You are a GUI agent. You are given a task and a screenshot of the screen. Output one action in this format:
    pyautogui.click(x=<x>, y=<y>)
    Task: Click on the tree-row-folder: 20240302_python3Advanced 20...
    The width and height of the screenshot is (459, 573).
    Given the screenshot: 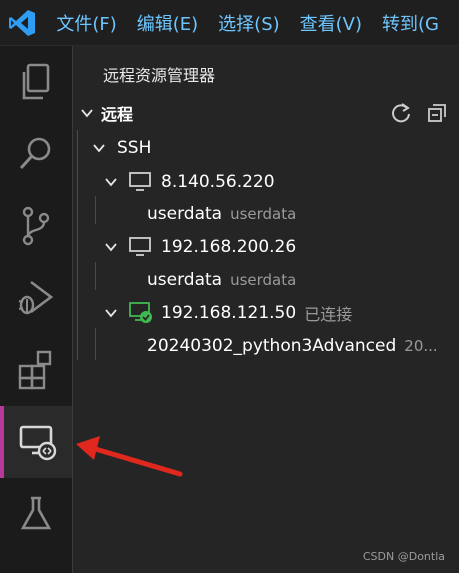 What is the action you would take?
    pyautogui.click(x=266, y=346)
    